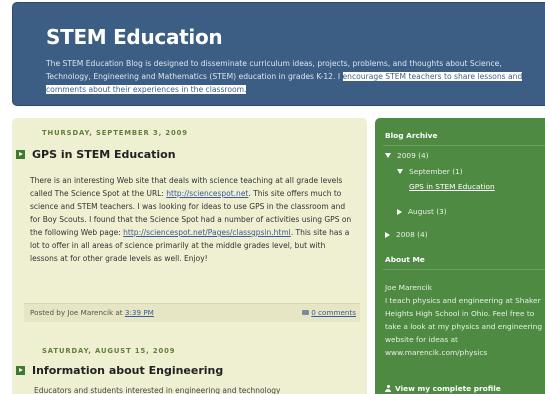 The height and width of the screenshot is (394, 545). Describe the element at coordinates (436, 171) in the screenshot. I see `archive-month-label: September (1)` at that location.